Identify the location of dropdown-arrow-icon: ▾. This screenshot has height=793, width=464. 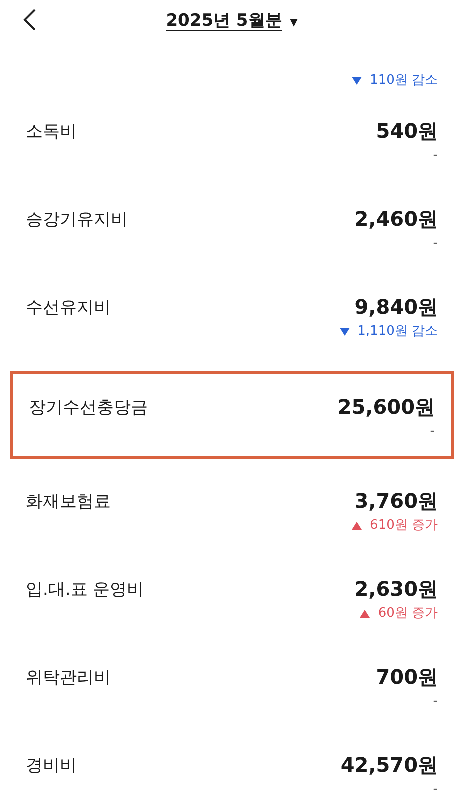
(294, 22).